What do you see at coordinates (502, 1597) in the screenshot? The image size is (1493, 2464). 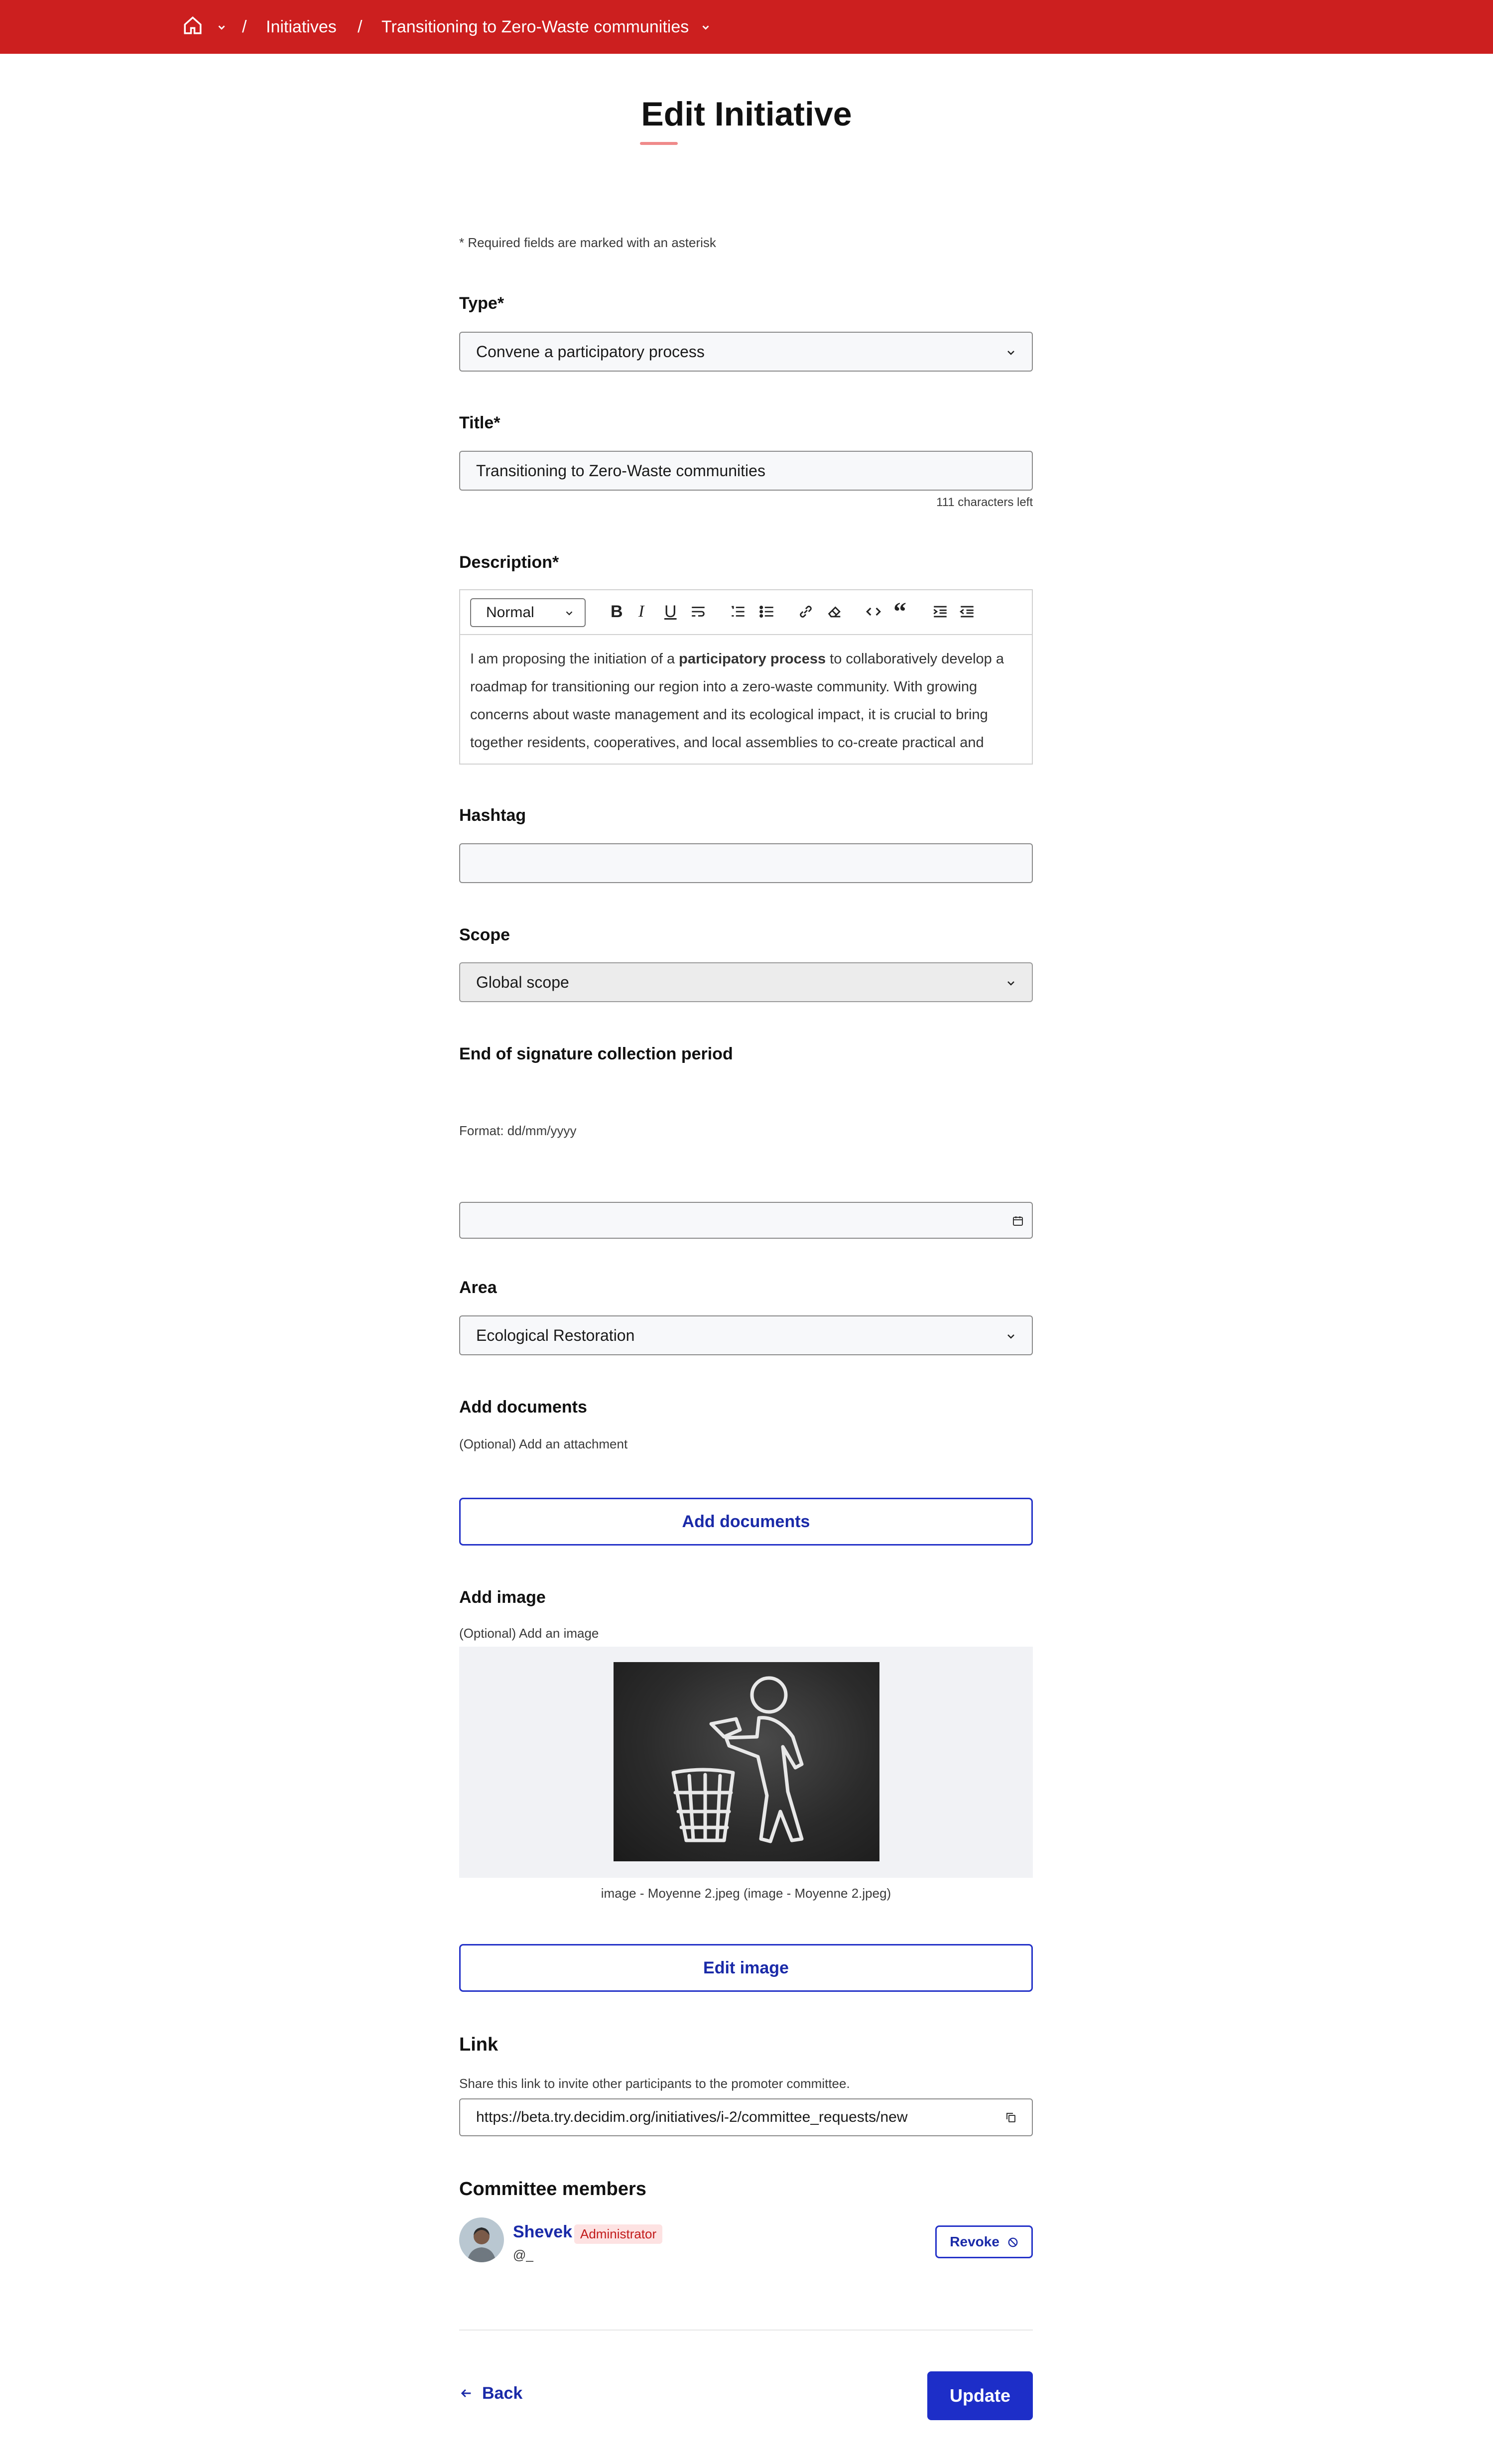 I see `image-label: Add image` at bounding box center [502, 1597].